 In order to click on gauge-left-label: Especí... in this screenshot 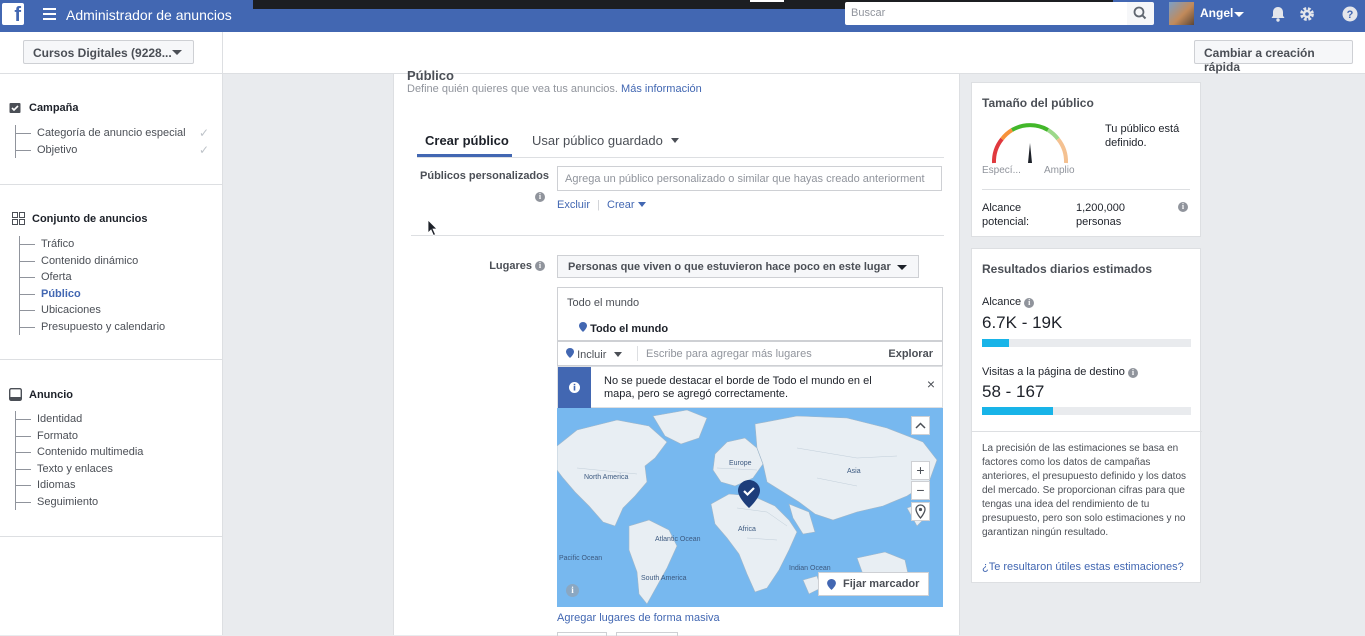, I will do `click(1001, 170)`.